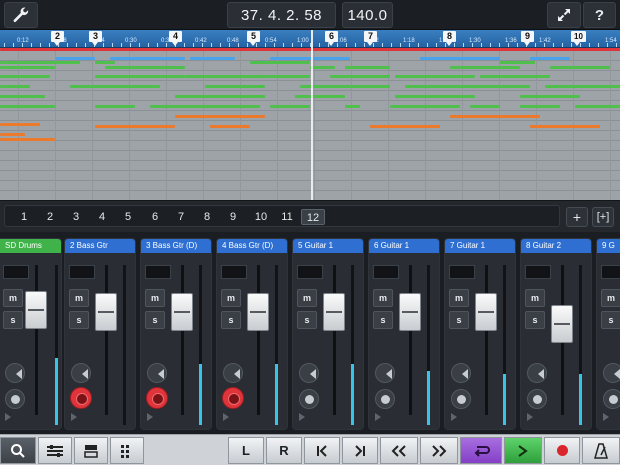 This screenshot has width=620, height=465. Describe the element at coordinates (603, 217) in the screenshot. I see `add-track-button: [+]` at that location.